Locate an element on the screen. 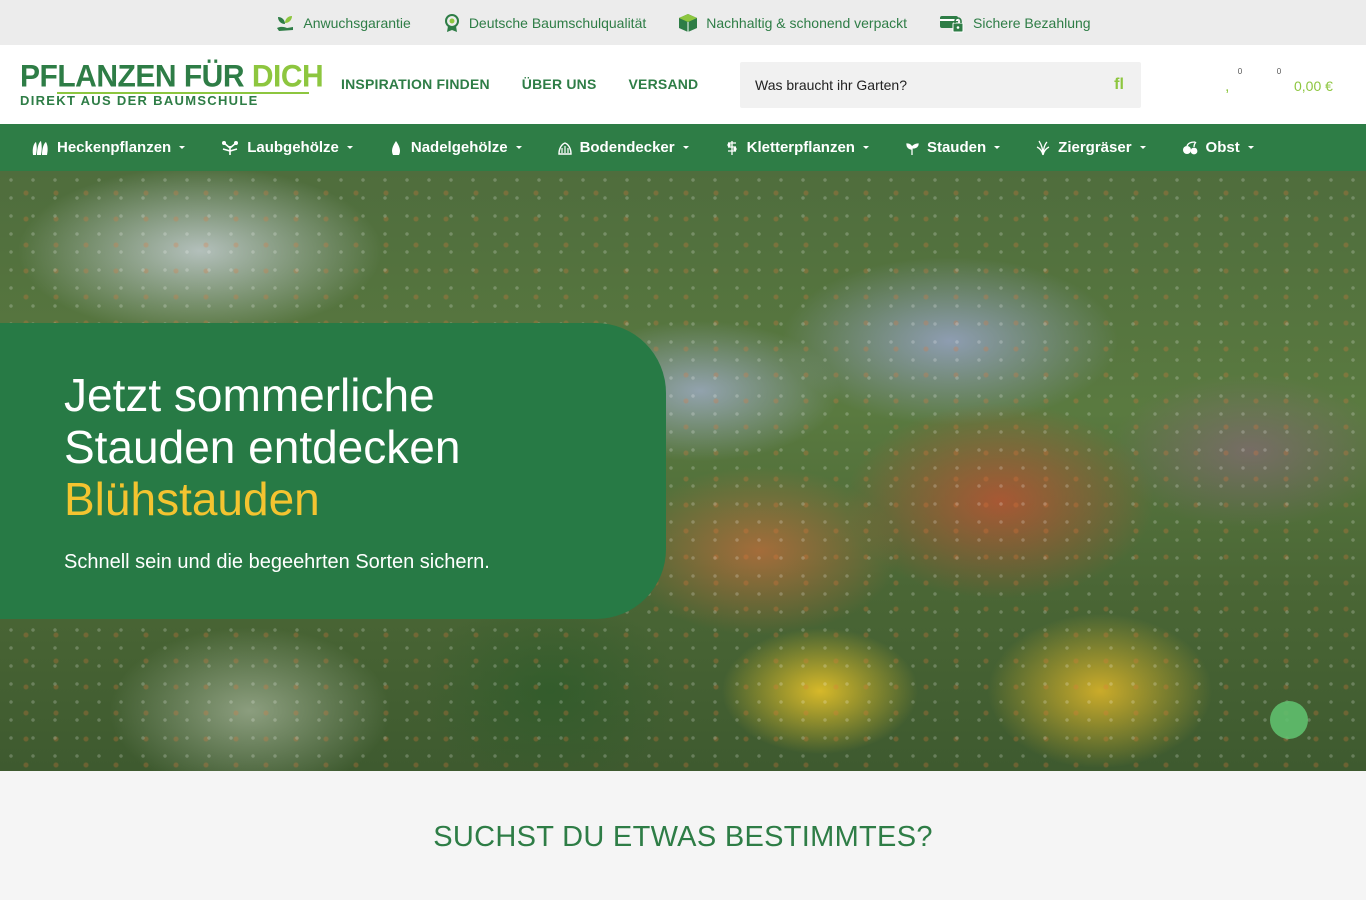 The image size is (1366, 900). category-label: Bodendecker is located at coordinates (627, 147).